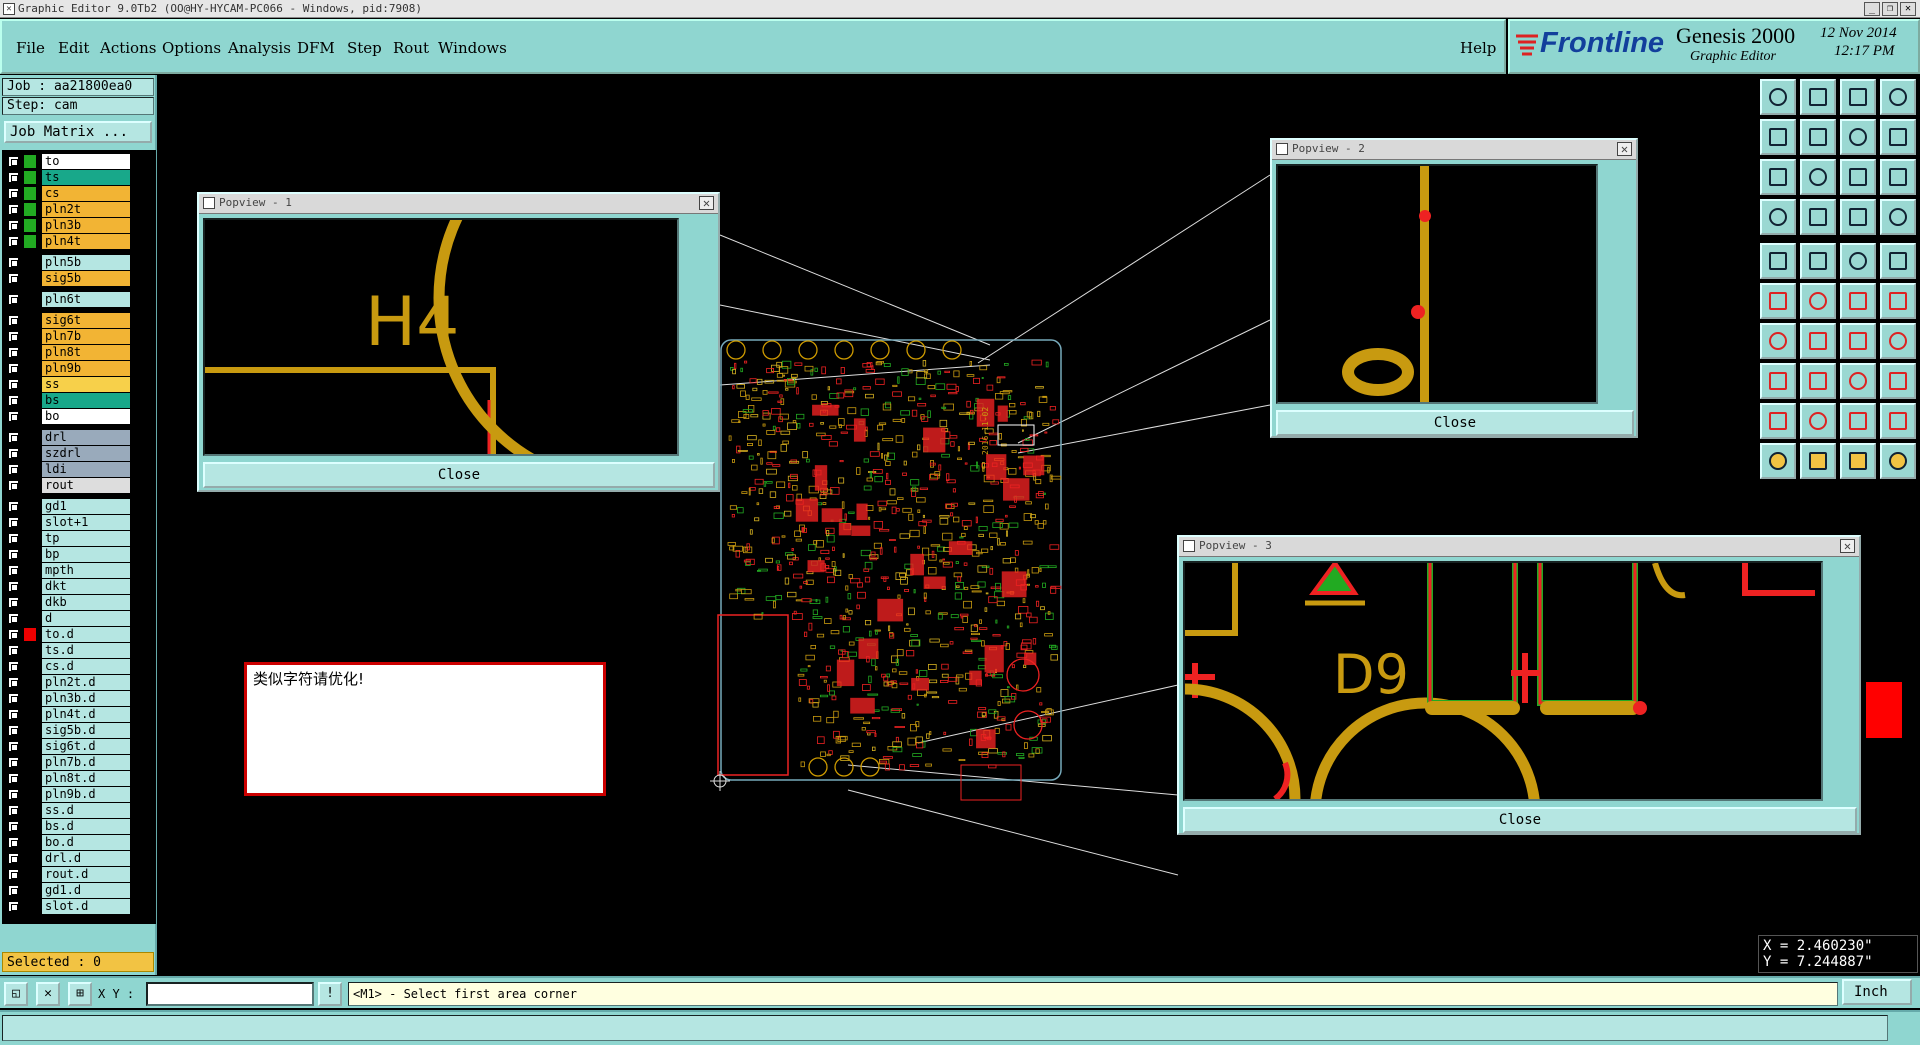  I want to click on tool-cross-button, so click(1818, 301).